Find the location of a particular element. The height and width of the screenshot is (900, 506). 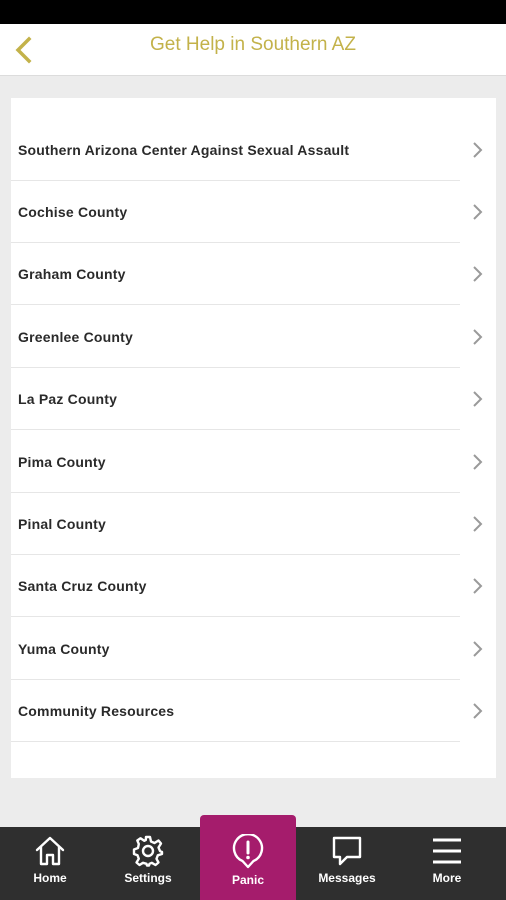

list-item-greenlee: Greenlee County is located at coordinates (253, 337).